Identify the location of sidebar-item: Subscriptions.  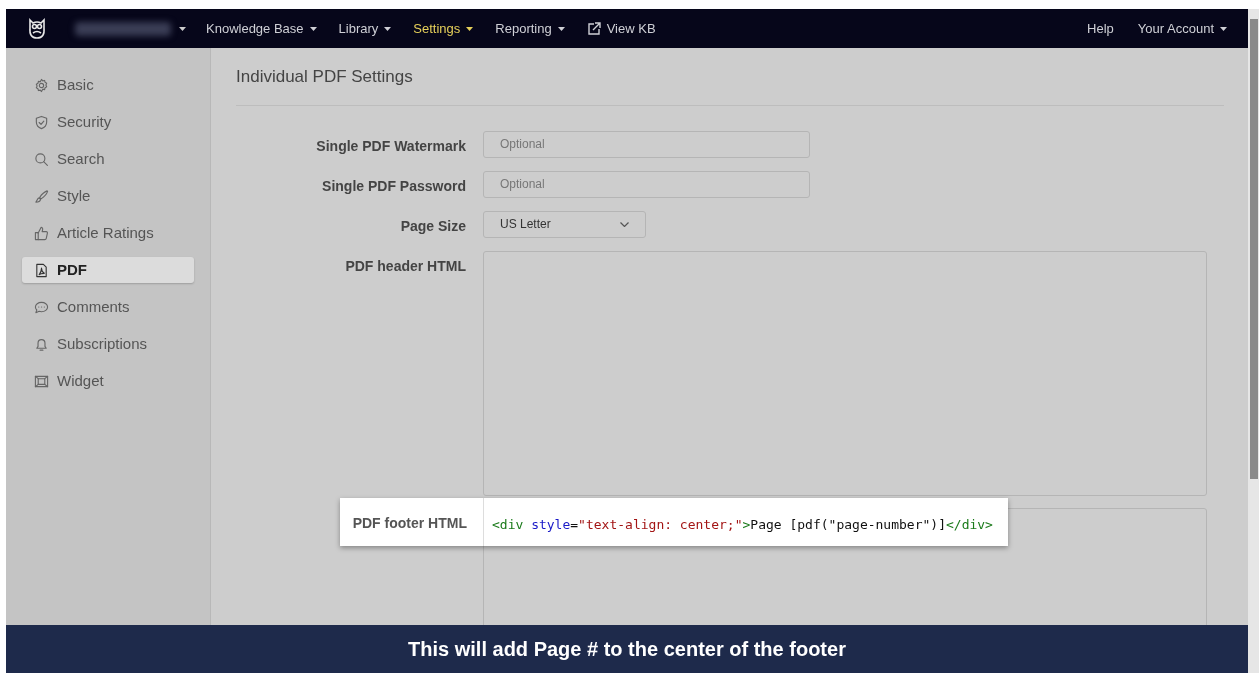
(108, 344).